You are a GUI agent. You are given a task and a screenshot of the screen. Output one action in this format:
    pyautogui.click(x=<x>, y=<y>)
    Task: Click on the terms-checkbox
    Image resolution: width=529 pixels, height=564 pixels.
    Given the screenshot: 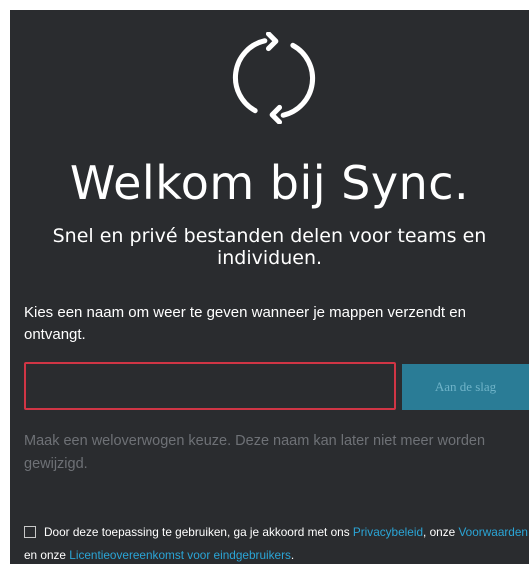 What is the action you would take?
    pyautogui.click(x=30, y=531)
    